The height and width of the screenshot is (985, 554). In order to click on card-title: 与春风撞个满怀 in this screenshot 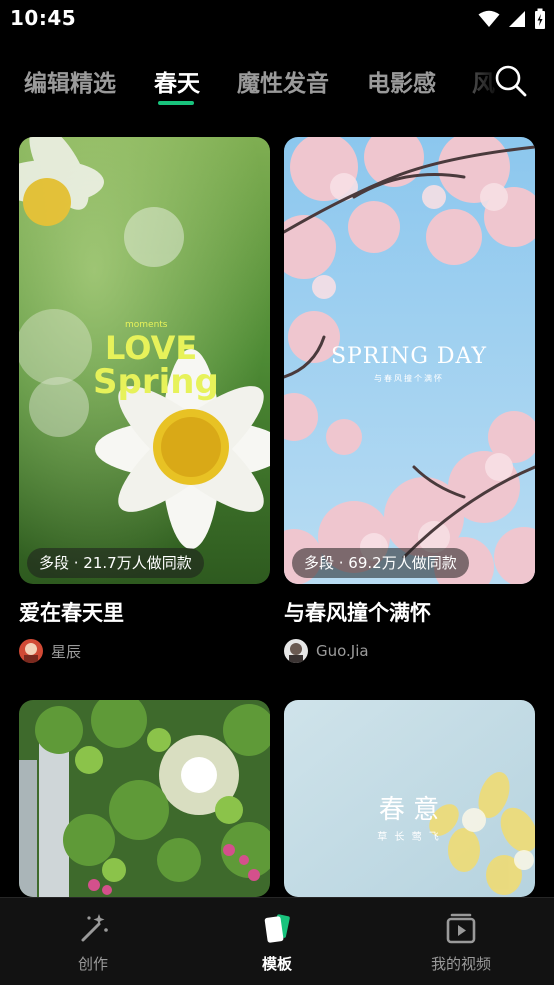, I will do `click(357, 612)`.